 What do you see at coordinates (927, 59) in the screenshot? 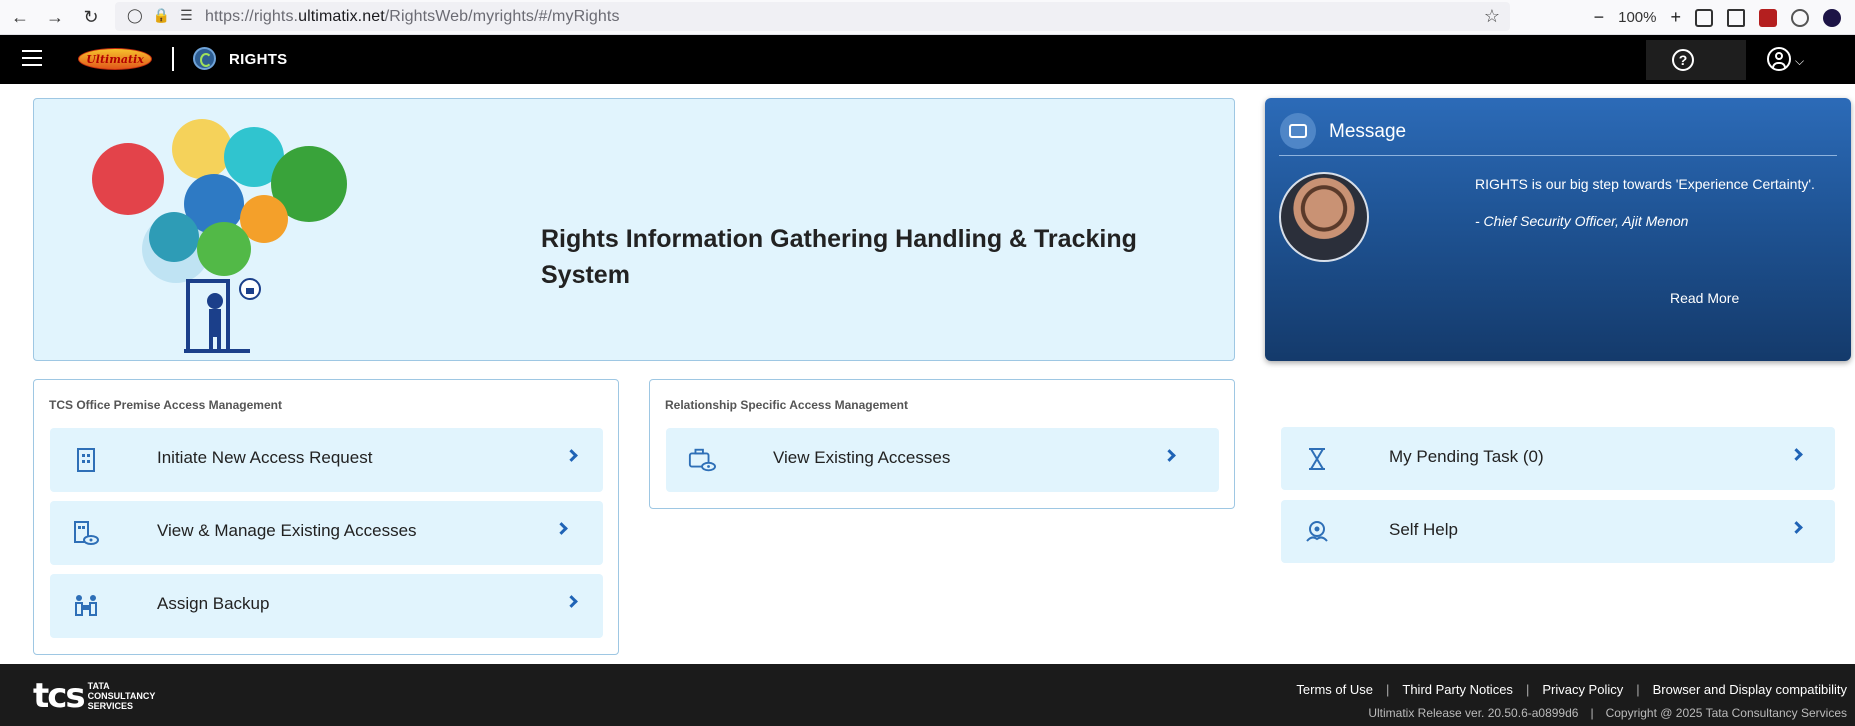
I see `app-header: Ultimatix RIGHTS ? ⌵` at bounding box center [927, 59].